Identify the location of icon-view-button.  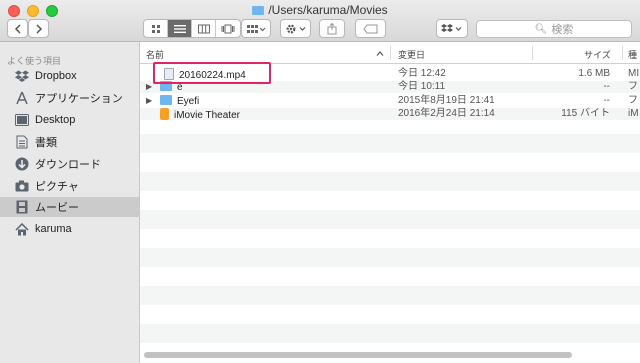
(156, 28).